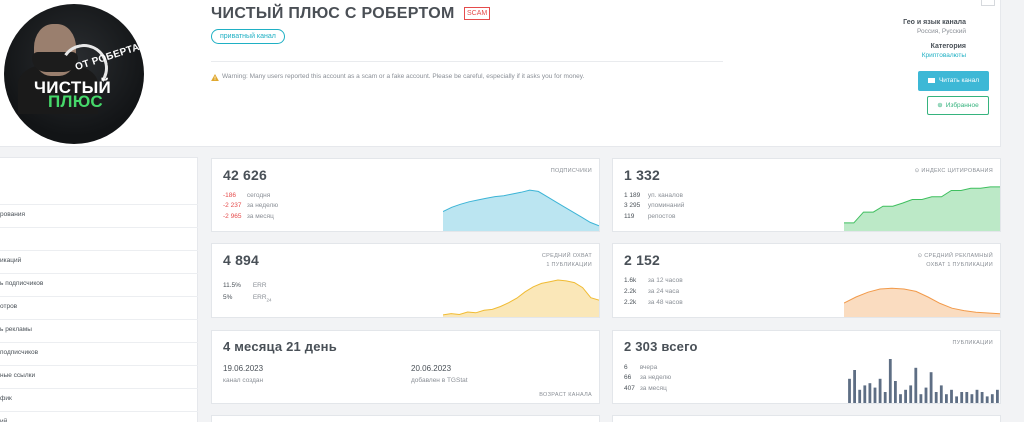 The image size is (1024, 422). What do you see at coordinates (630, 302) in the screenshot?
I see `ad-reach-48h-value: 2.2k` at bounding box center [630, 302].